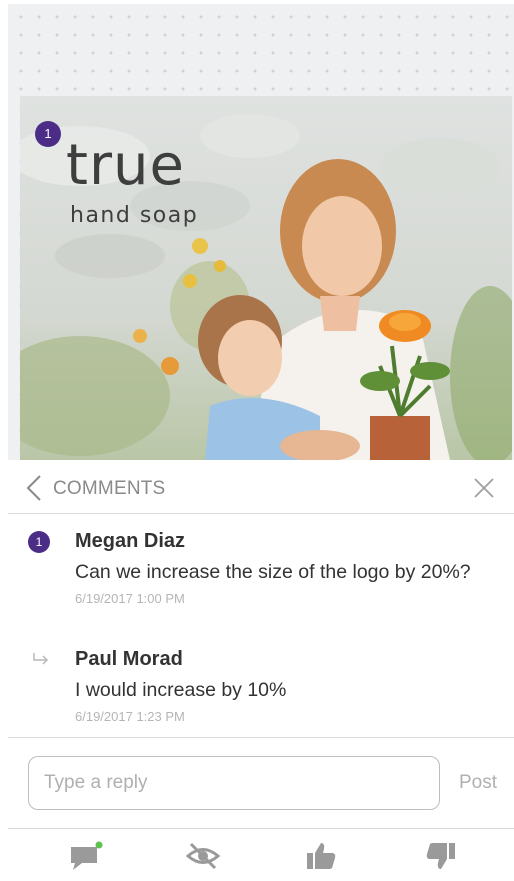  I want to click on comment-author: Megan Diaz, so click(130, 541).